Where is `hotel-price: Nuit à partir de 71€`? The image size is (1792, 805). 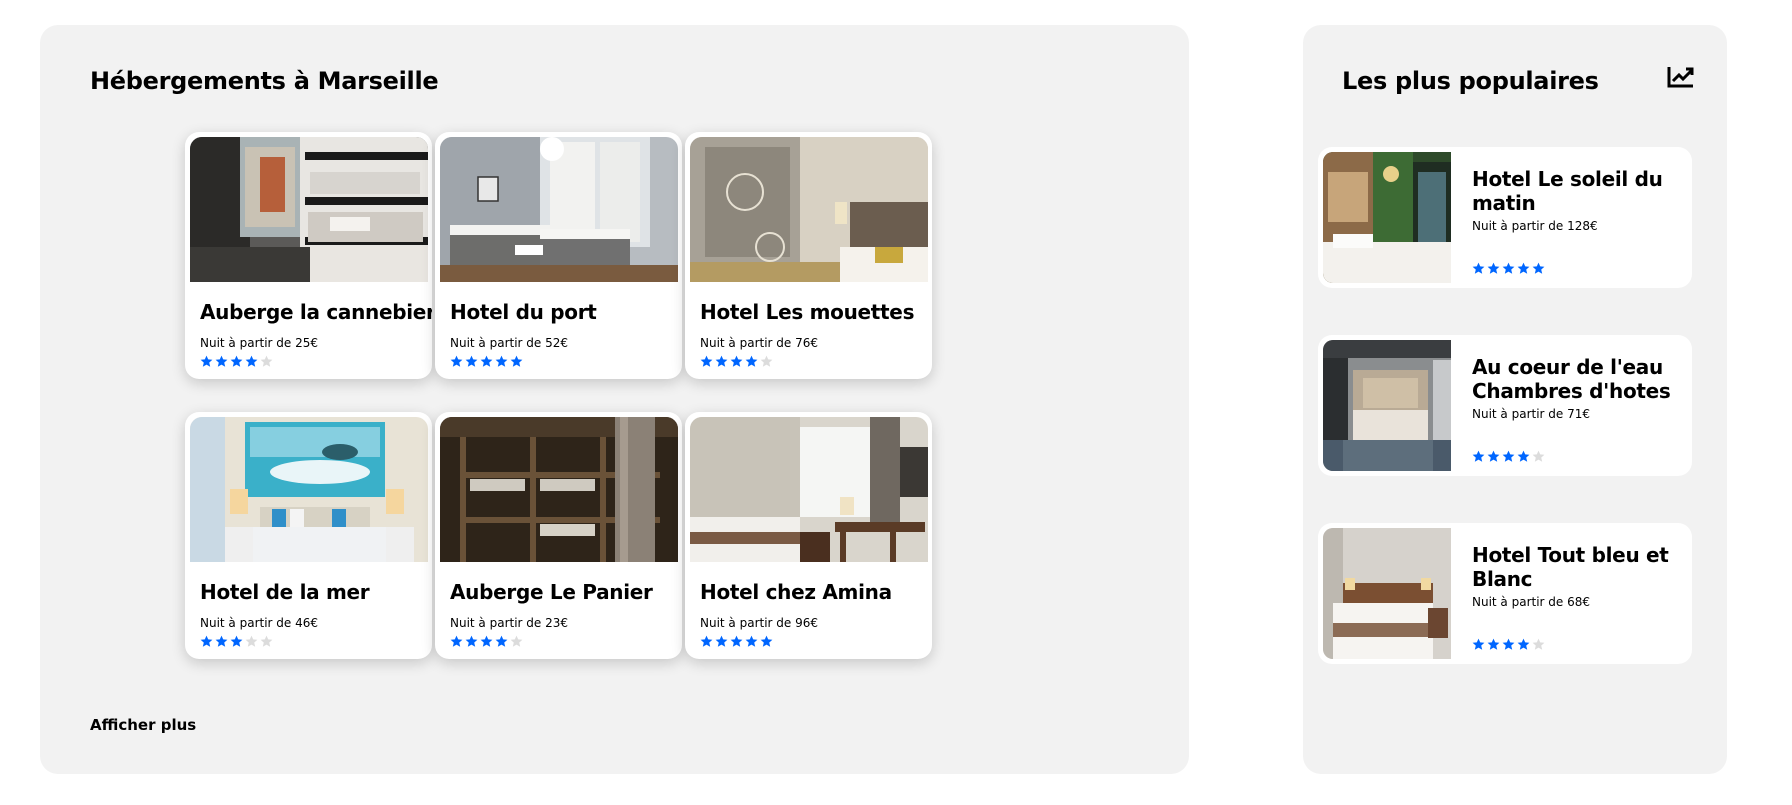
hotel-price: Nuit à partir de 71€ is located at coordinates (1531, 414).